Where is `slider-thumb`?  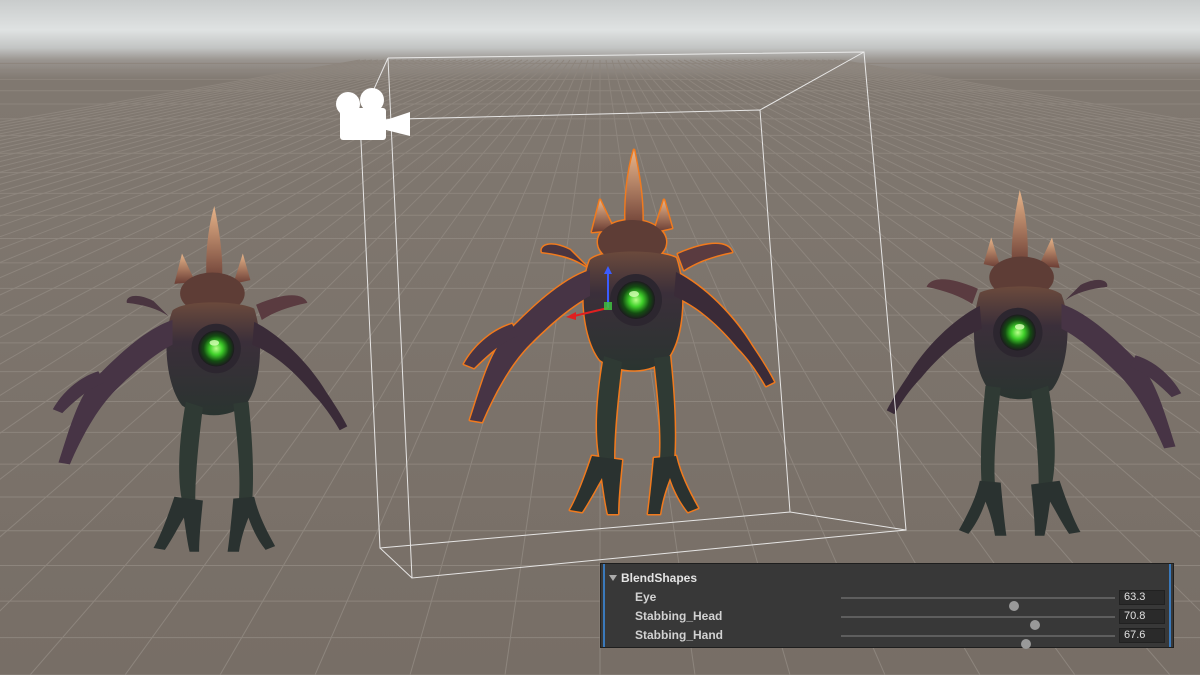 slider-thumb is located at coordinates (1026, 644).